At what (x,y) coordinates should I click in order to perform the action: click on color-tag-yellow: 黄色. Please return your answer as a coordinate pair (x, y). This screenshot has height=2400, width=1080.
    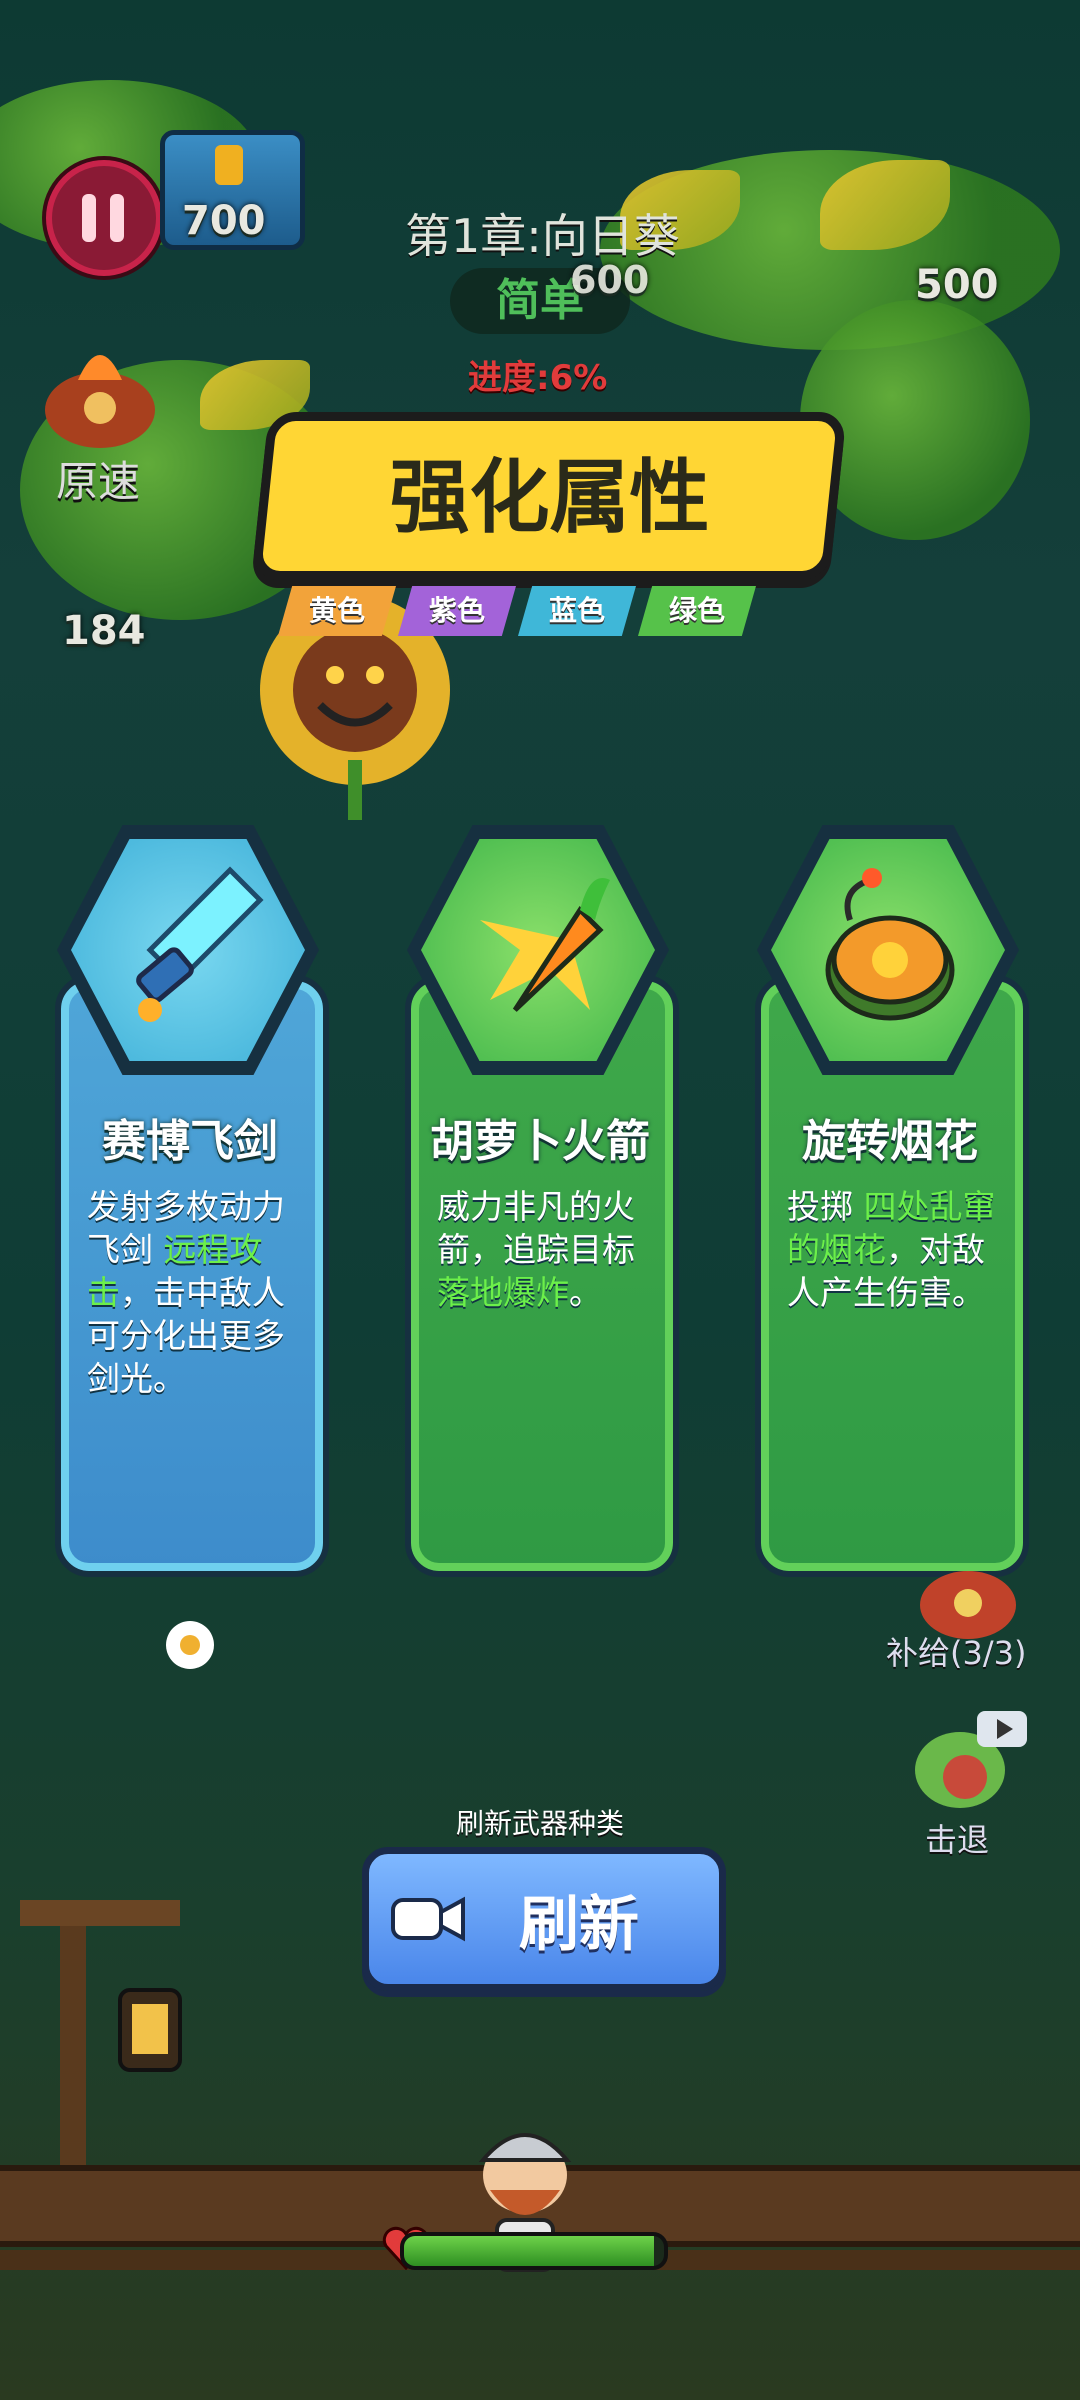
    Looking at the image, I should click on (337, 611).